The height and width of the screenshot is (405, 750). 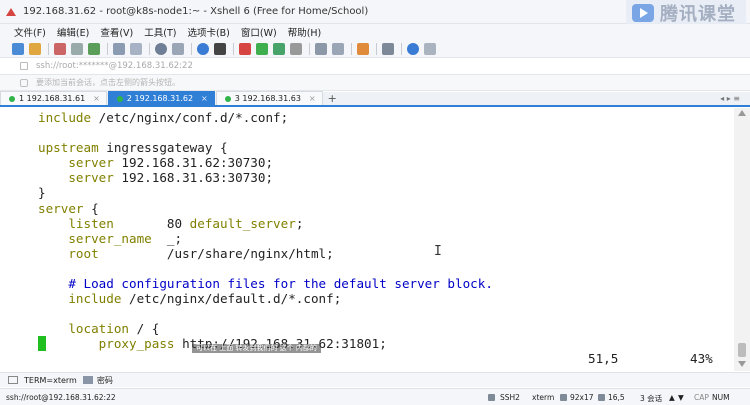 I want to click on ibeam-cursor-icon: I, so click(x=438, y=251).